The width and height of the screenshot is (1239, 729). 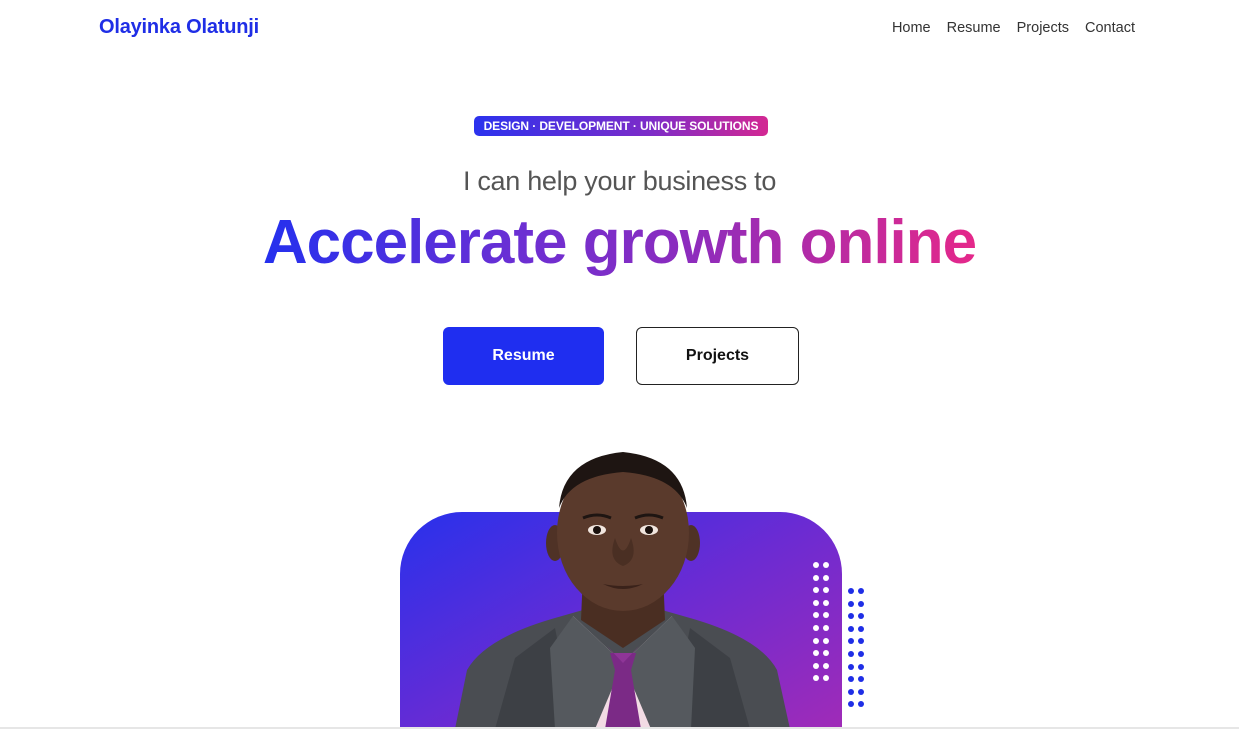 I want to click on services-badge: DESIGN · DEVELOPMENT · UNIQUE SOLUTIONS, so click(x=621, y=126).